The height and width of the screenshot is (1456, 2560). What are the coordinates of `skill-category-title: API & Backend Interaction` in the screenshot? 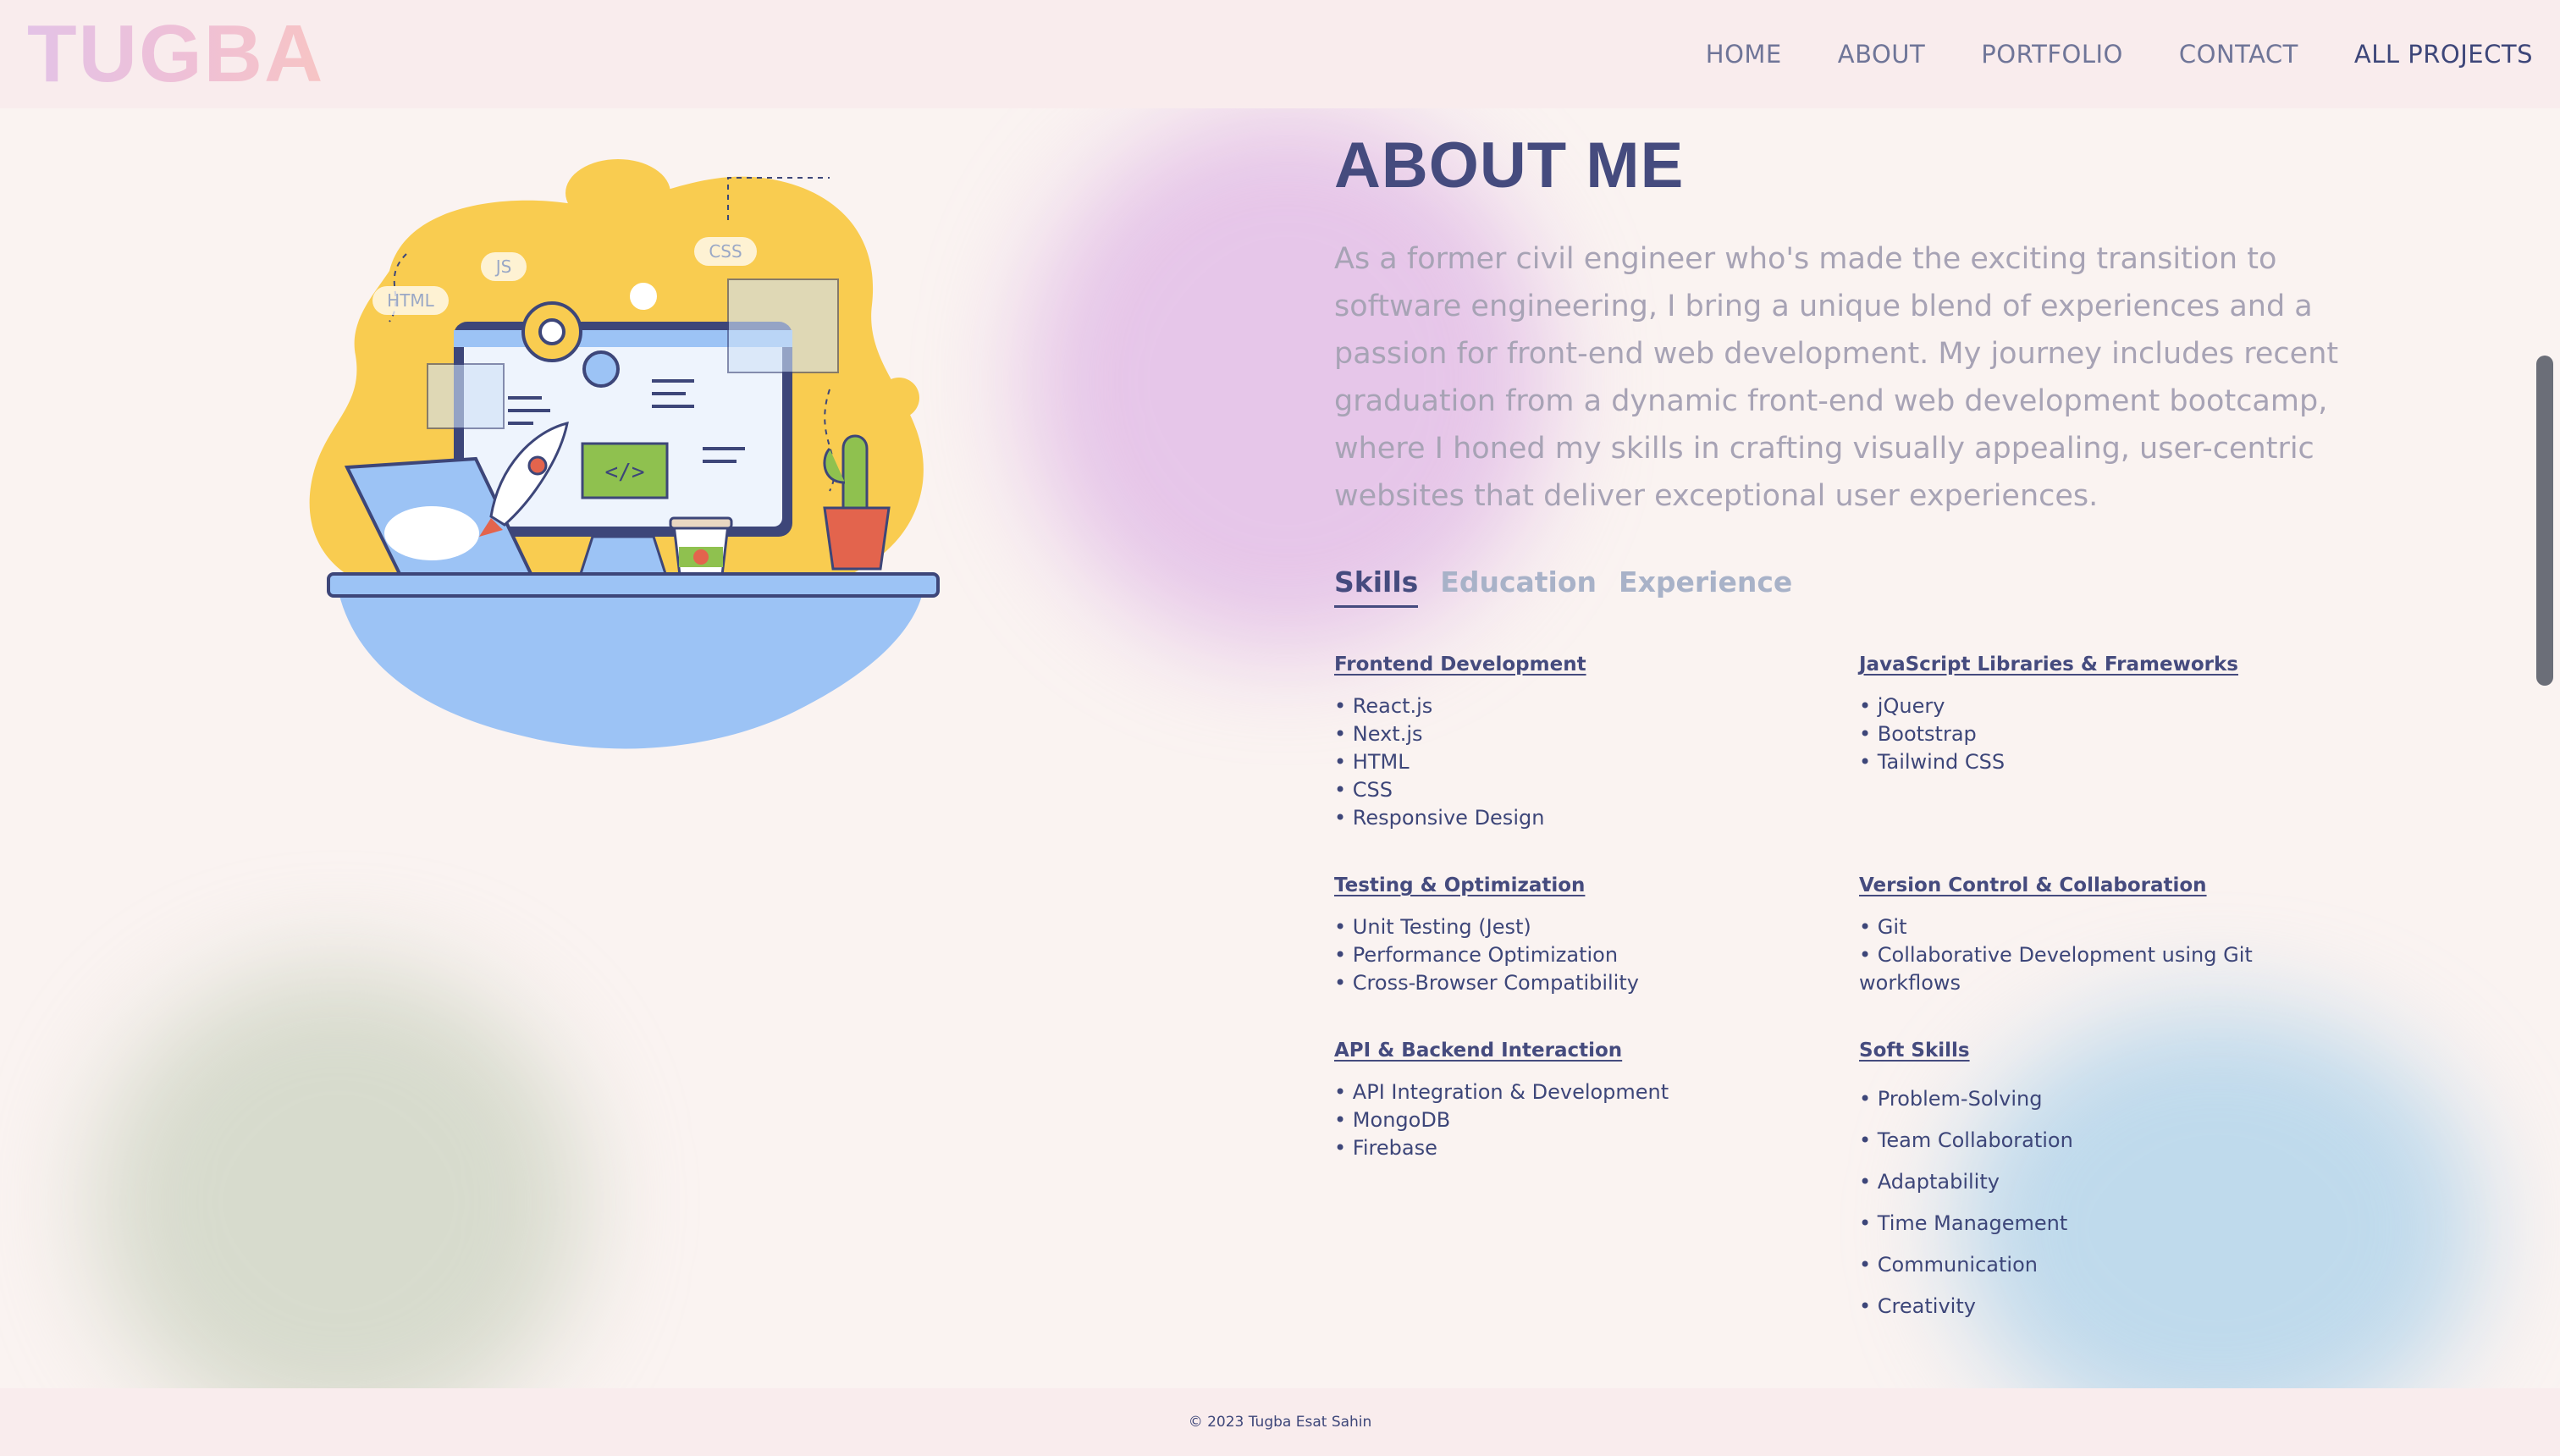 It's located at (1478, 1051).